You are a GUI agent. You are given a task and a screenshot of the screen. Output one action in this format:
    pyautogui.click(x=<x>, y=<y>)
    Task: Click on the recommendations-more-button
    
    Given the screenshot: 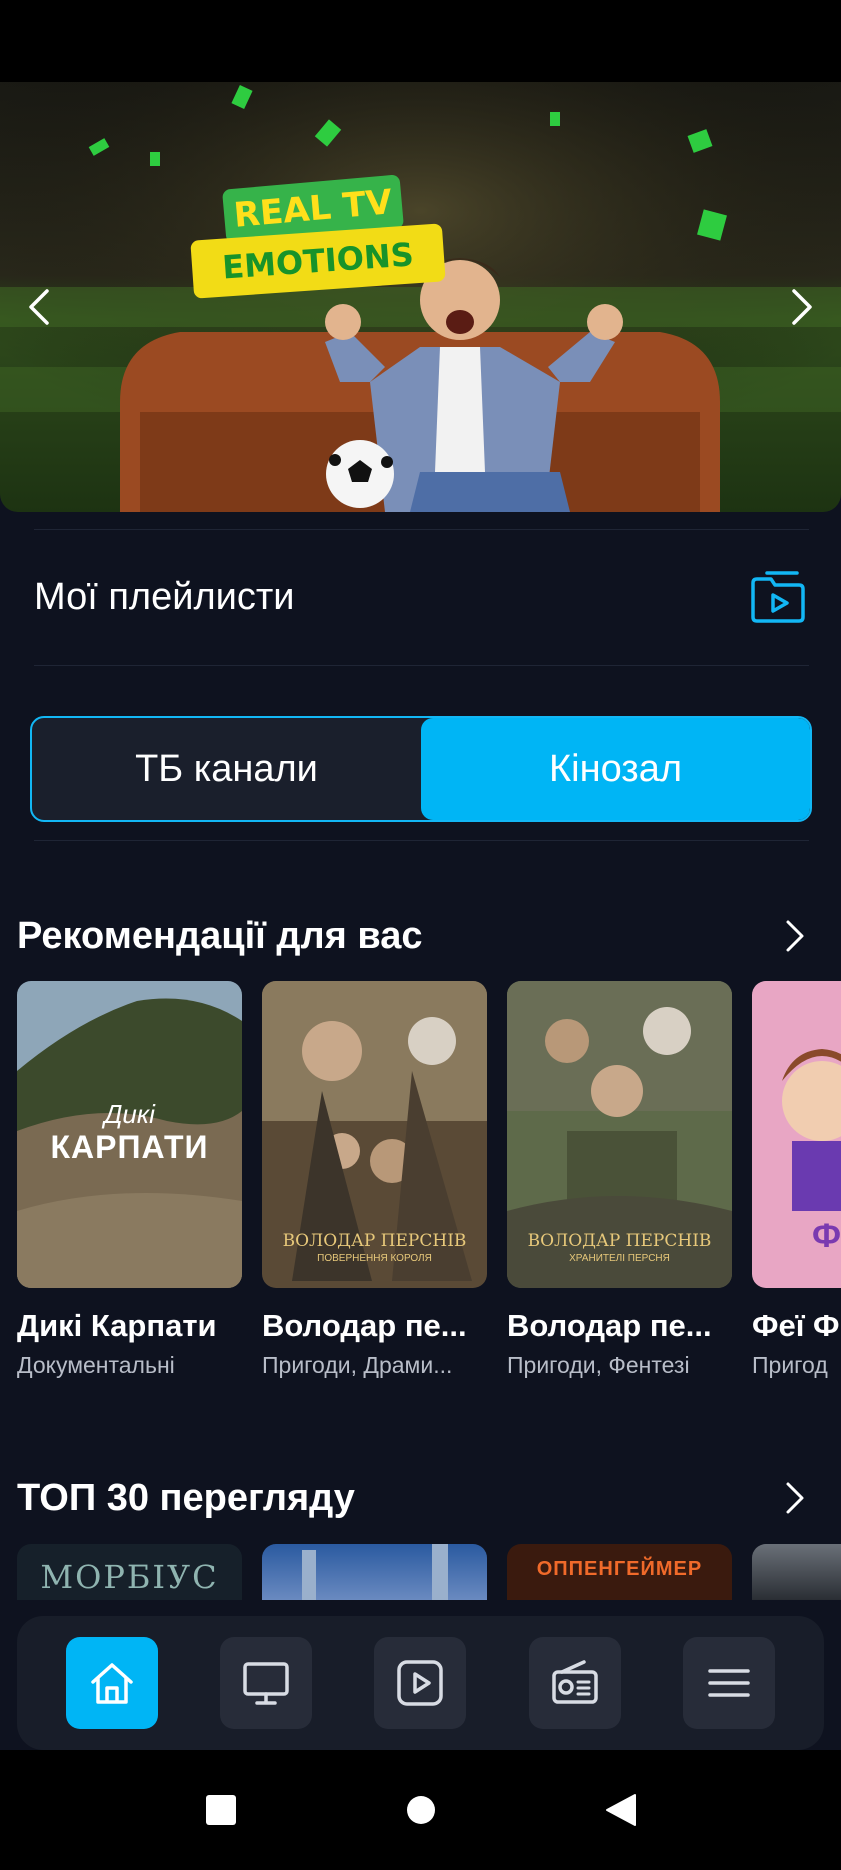 What is the action you would take?
    pyautogui.click(x=795, y=936)
    